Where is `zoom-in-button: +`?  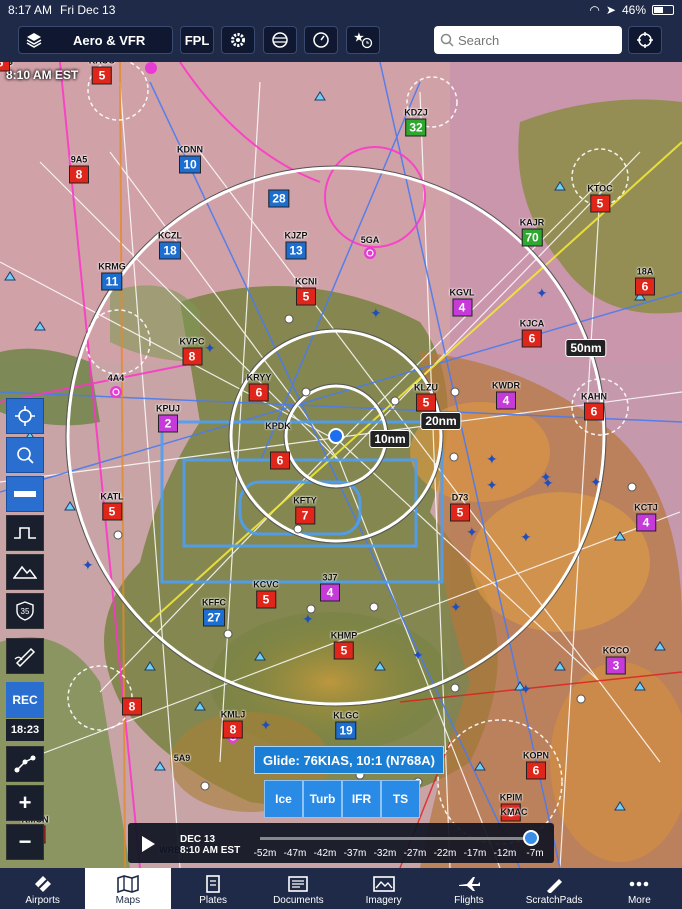
zoom-in-button: + is located at coordinates (25, 803).